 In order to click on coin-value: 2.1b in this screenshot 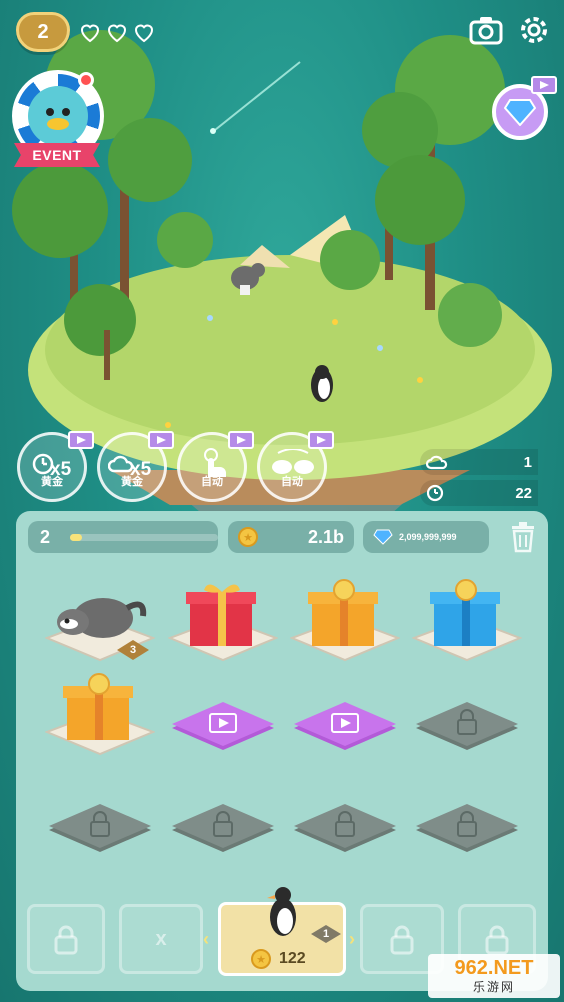, I will do `click(325, 536)`.